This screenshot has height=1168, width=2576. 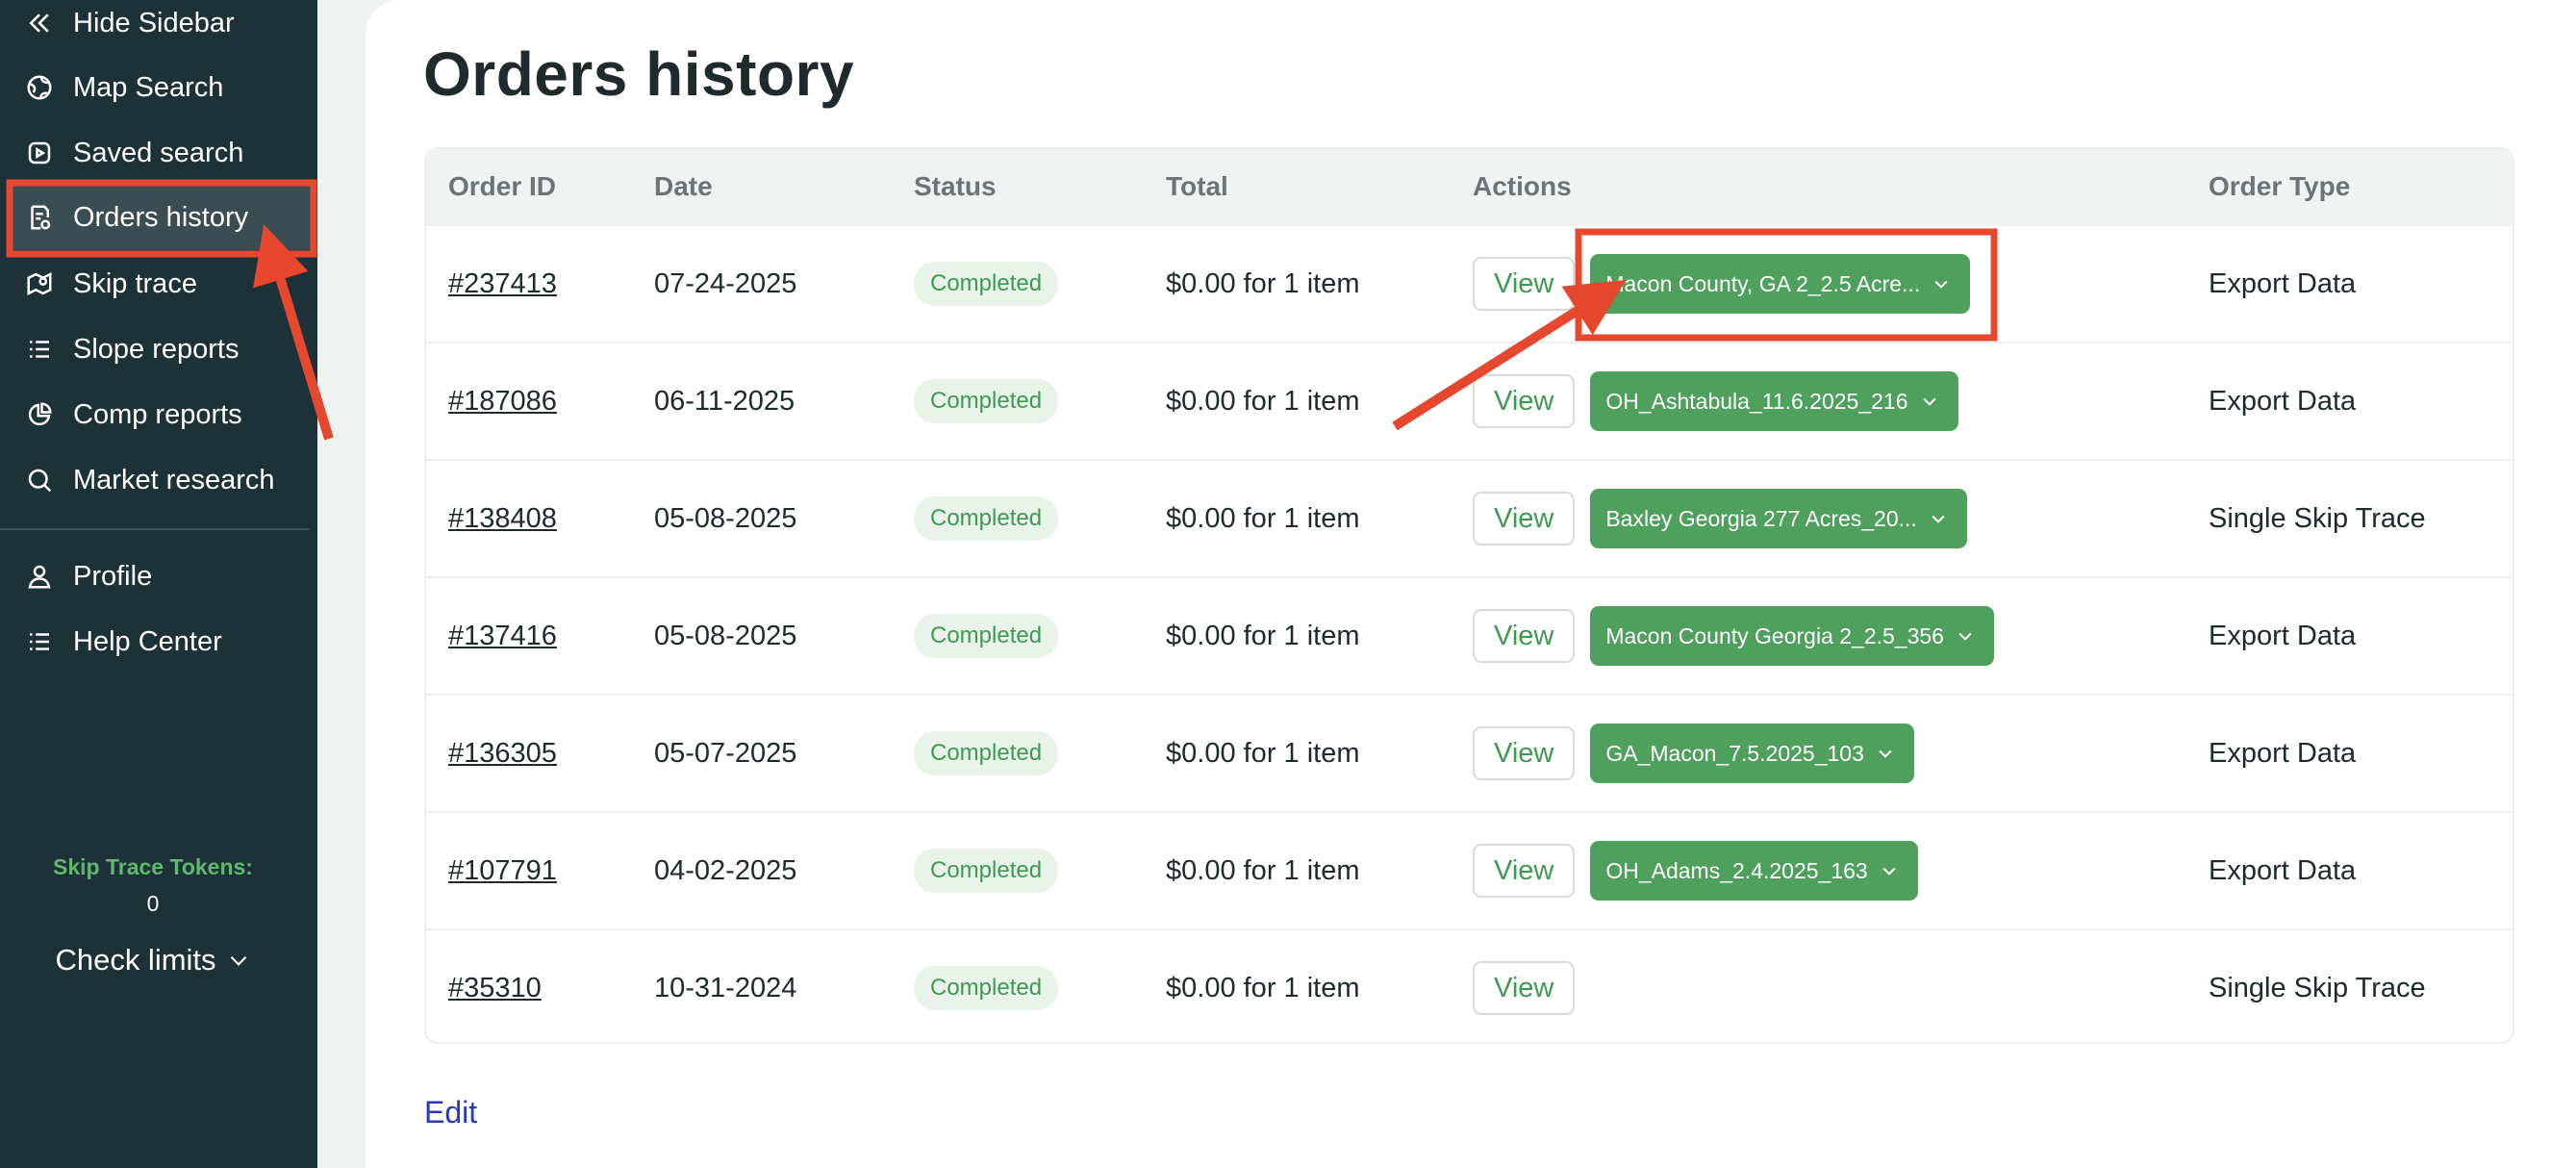 What do you see at coordinates (174, 479) in the screenshot?
I see `nav-label: Market research` at bounding box center [174, 479].